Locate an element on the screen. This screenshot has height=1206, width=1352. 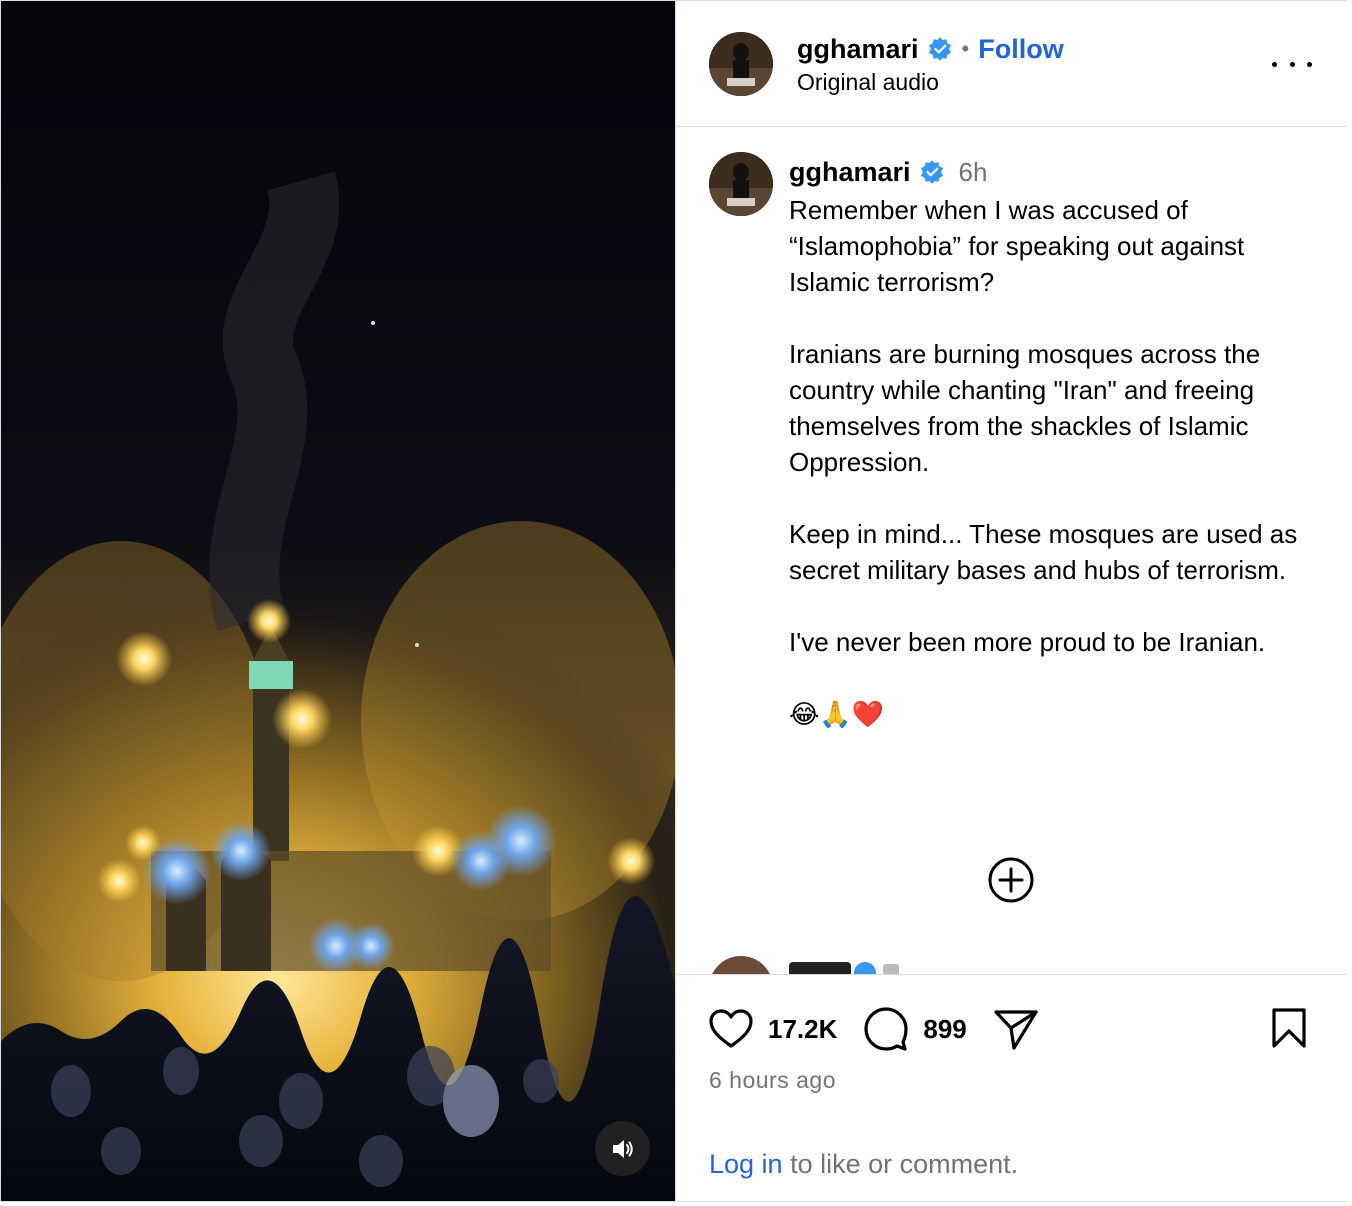
login-prompt: Log in to like or comment. is located at coordinates (863, 1164).